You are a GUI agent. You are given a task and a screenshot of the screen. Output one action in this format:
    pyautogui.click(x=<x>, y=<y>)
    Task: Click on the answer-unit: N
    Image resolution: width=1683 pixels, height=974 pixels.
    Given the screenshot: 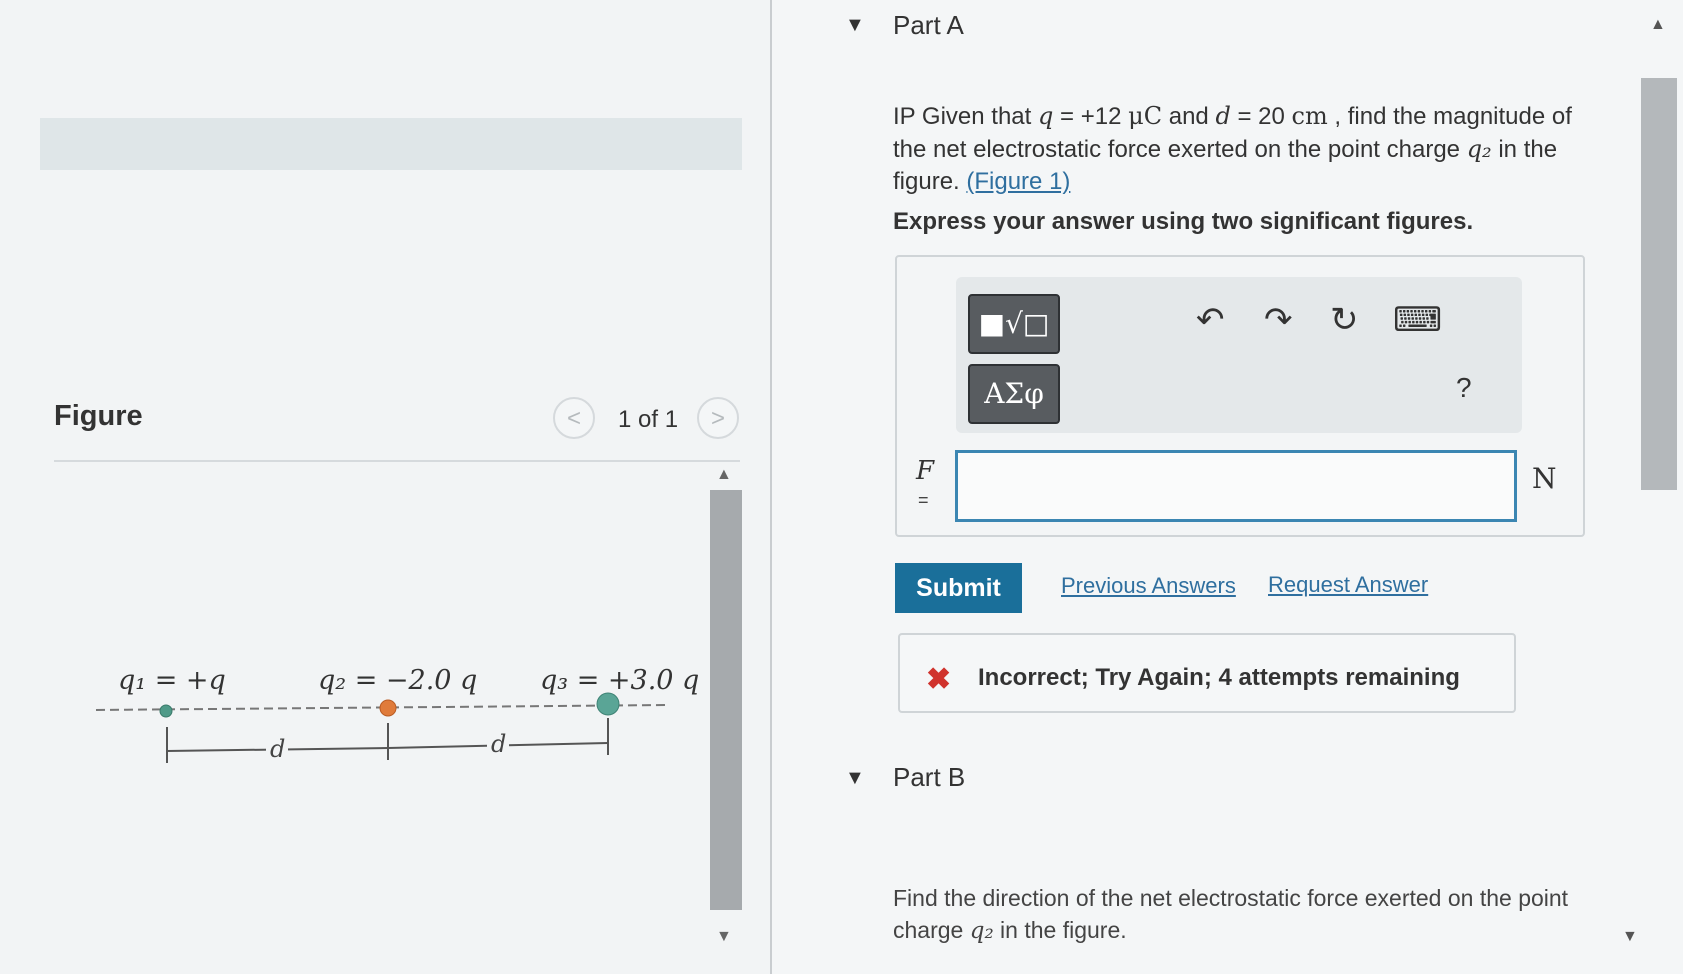 What is the action you would take?
    pyautogui.click(x=1544, y=478)
    